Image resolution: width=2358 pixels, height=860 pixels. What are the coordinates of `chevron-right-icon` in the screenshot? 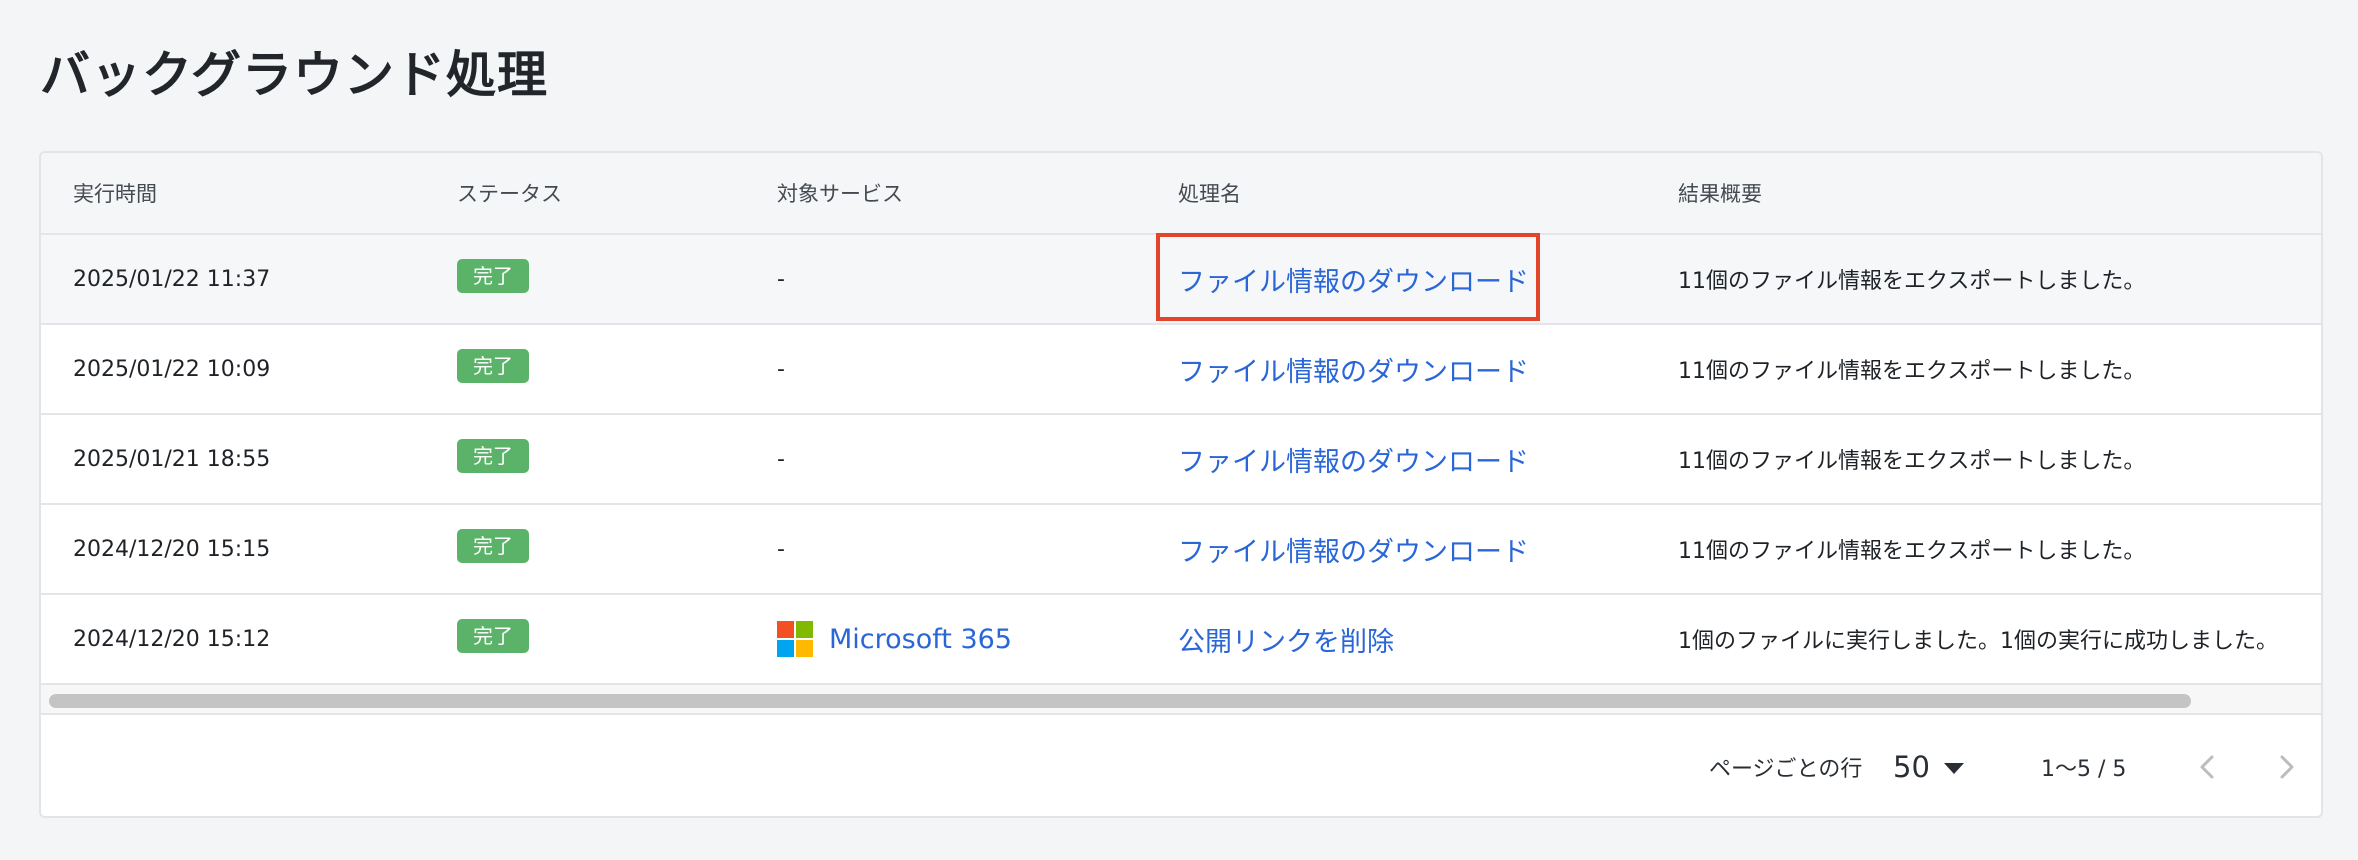 It's located at (2287, 767).